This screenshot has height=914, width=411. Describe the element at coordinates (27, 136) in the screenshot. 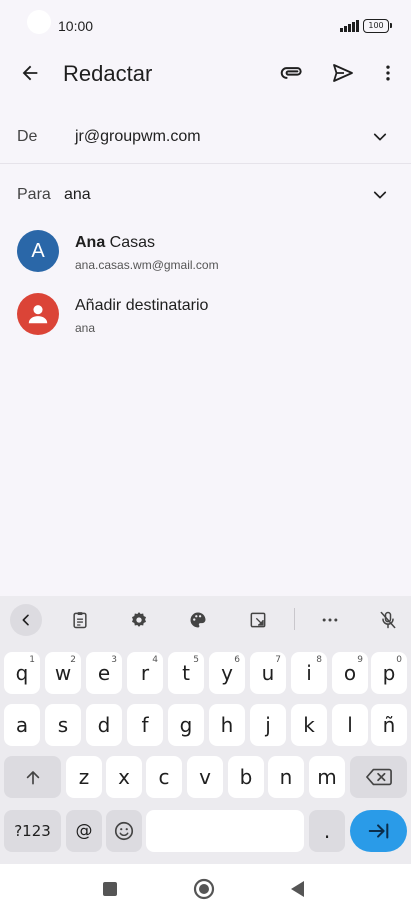

I see `from-label: De` at that location.